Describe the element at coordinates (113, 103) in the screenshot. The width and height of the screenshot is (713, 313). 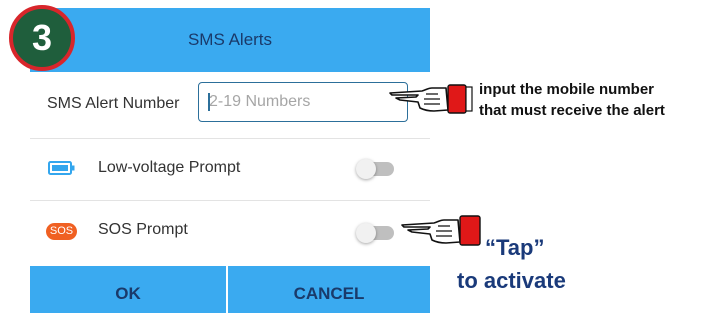
I see `sms-alert-number-label: SMS Alert Number` at that location.